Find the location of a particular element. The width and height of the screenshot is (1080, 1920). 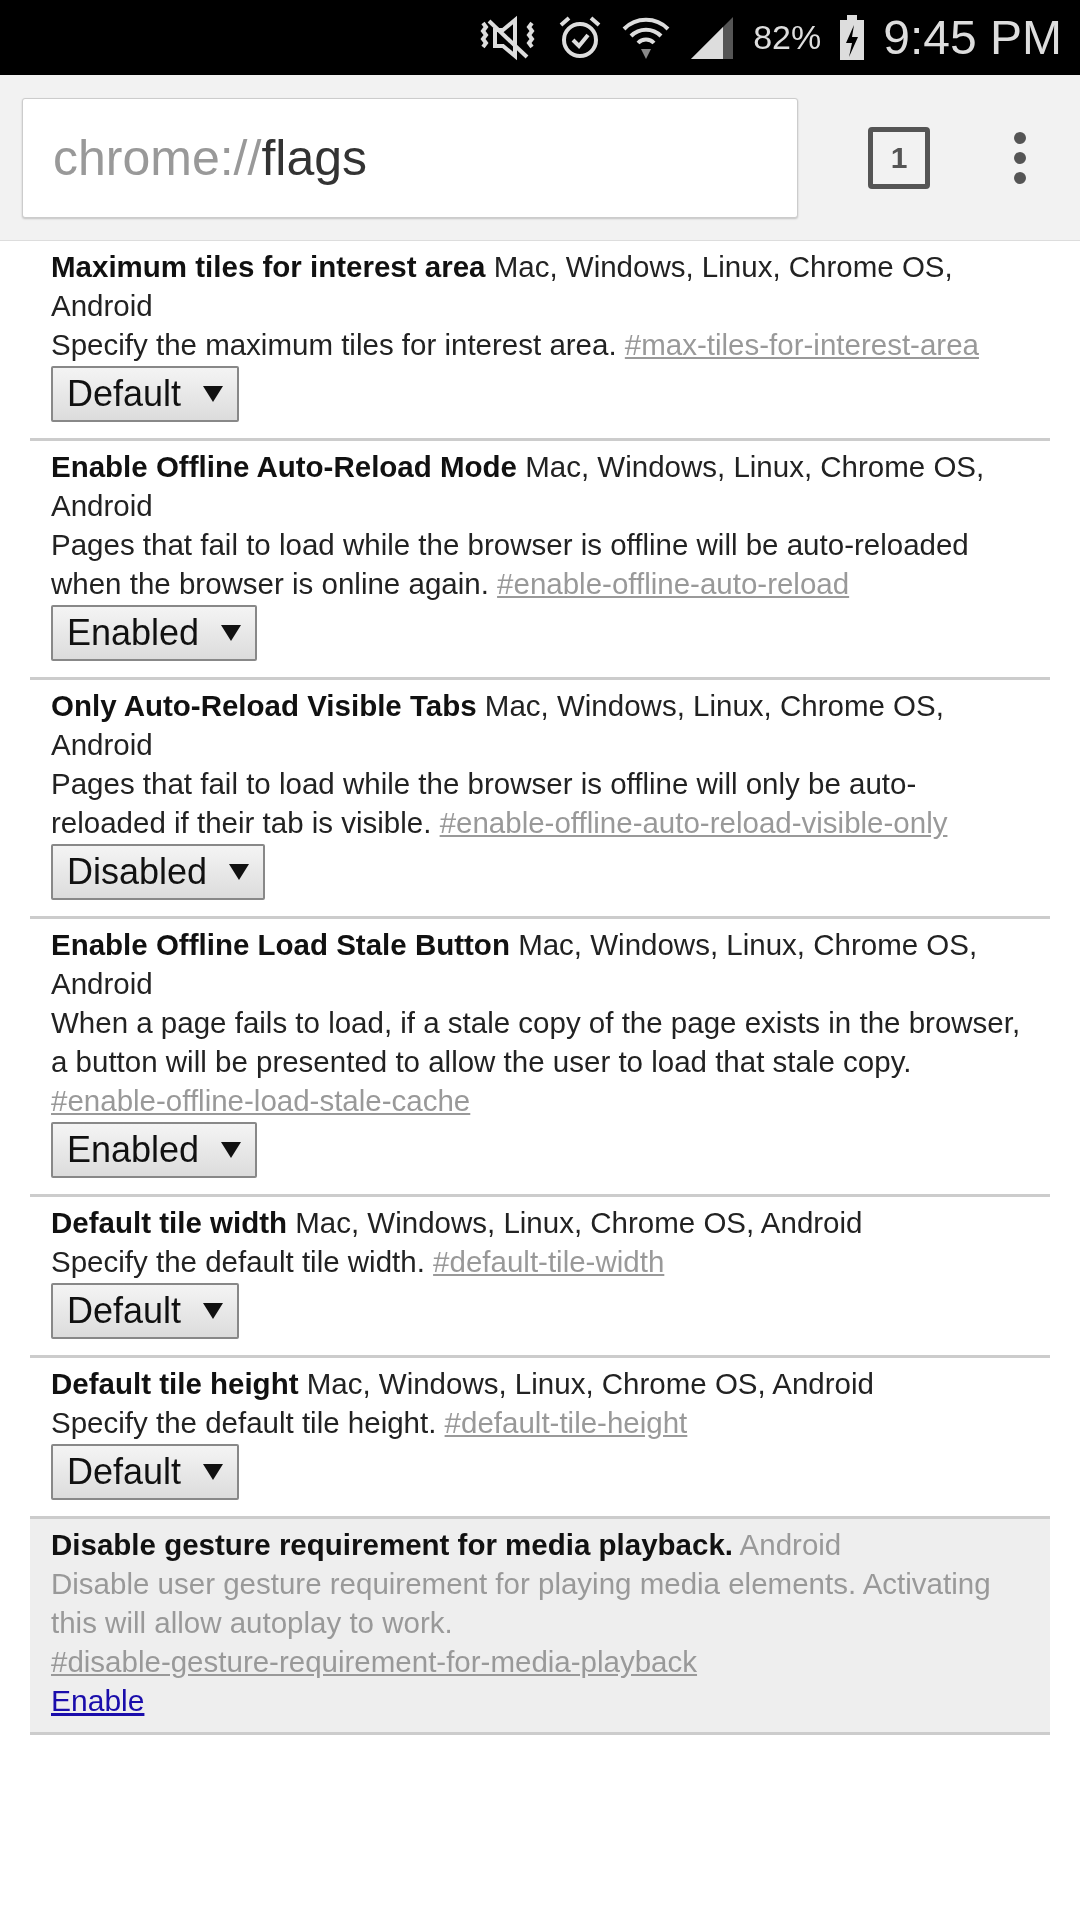

flag-description: When a page fails to load, if a stale copy of the page exists in the browser, a button will be presented to allow the user to load that stale copy. #enable-offline-load-stale-cache is located at coordinates (536, 1062).